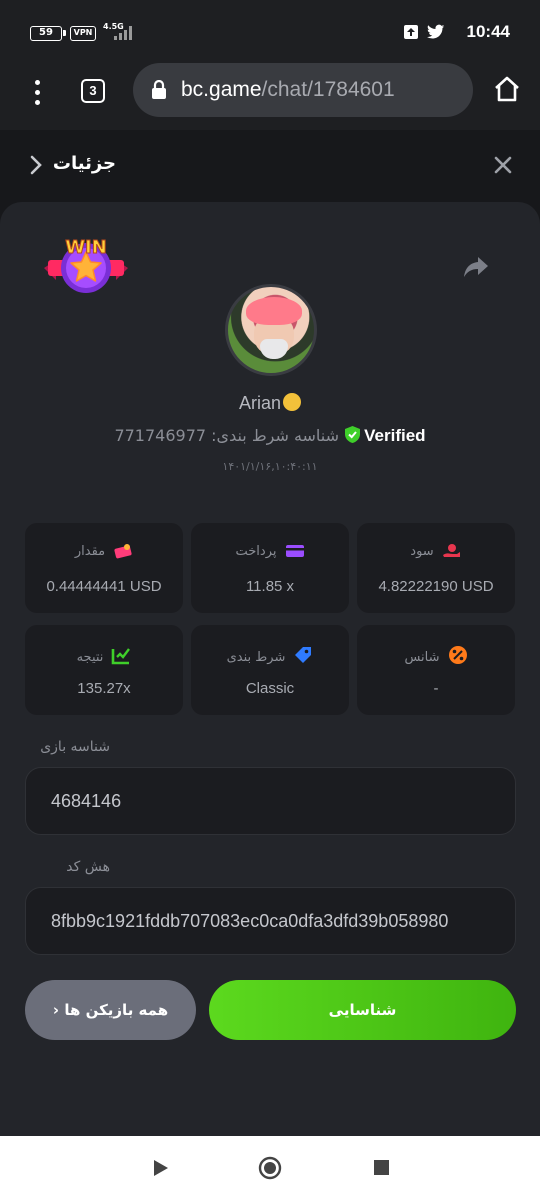  What do you see at coordinates (93, 91) in the screenshot?
I see `tab-switcher-button: 3` at bounding box center [93, 91].